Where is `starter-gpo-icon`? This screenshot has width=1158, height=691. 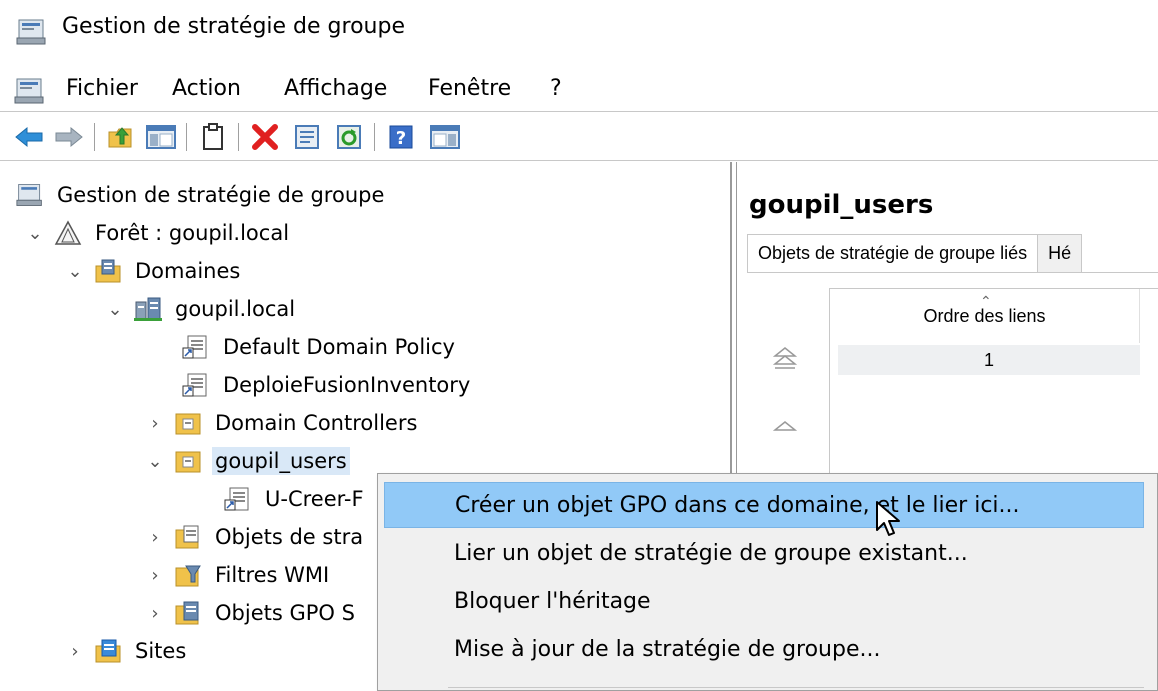 starter-gpo-icon is located at coordinates (188, 613).